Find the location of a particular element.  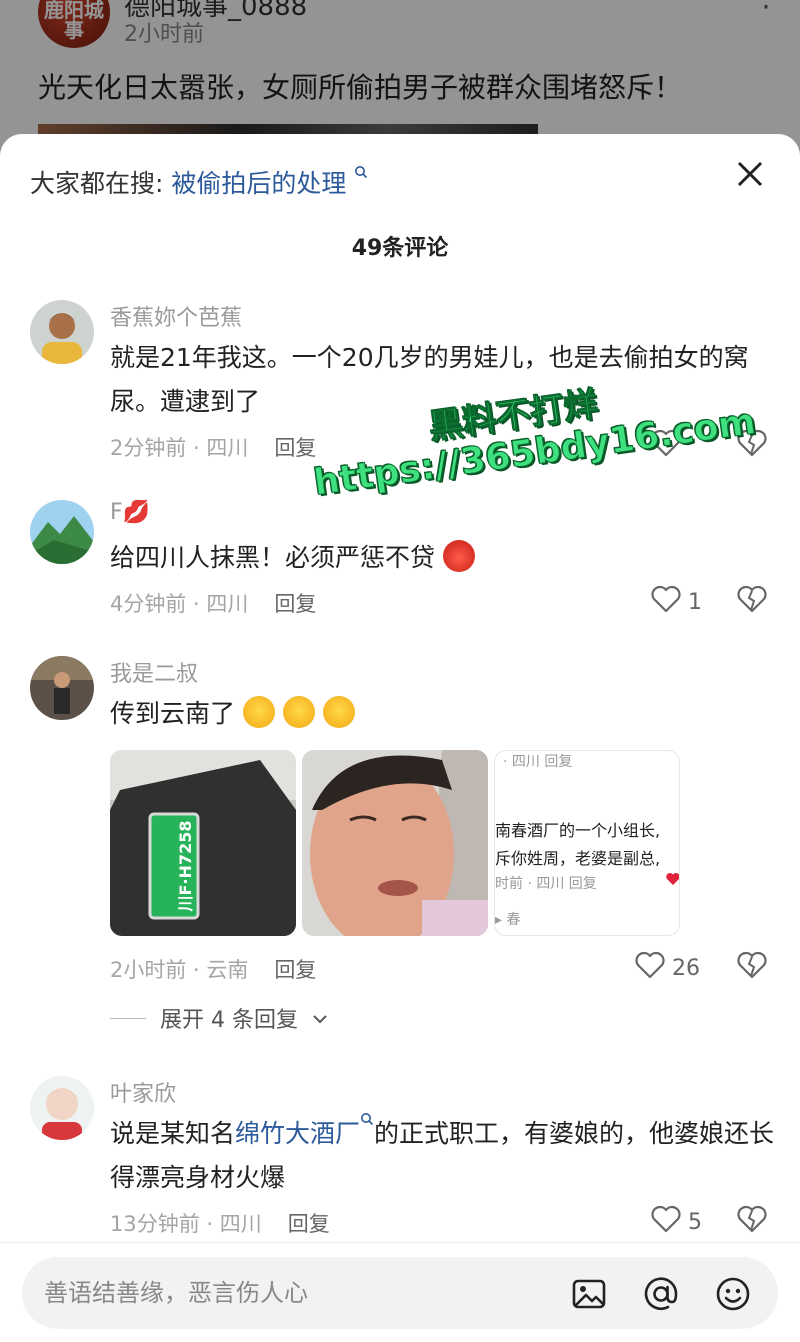

comment-username: 叶家欣 is located at coordinates (143, 1092).